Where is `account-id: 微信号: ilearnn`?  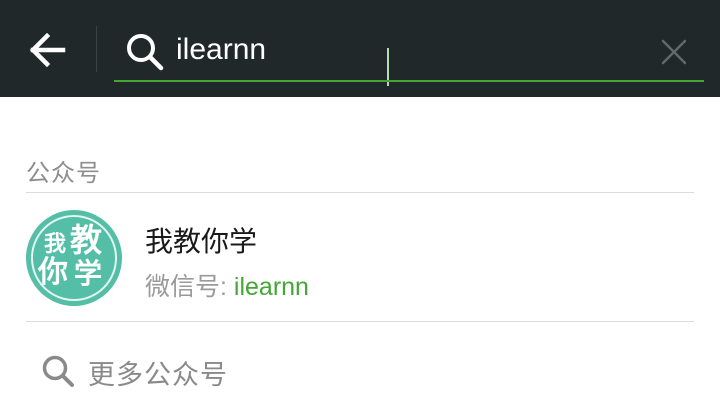 account-id: 微信号: ilearnn is located at coordinates (227, 285).